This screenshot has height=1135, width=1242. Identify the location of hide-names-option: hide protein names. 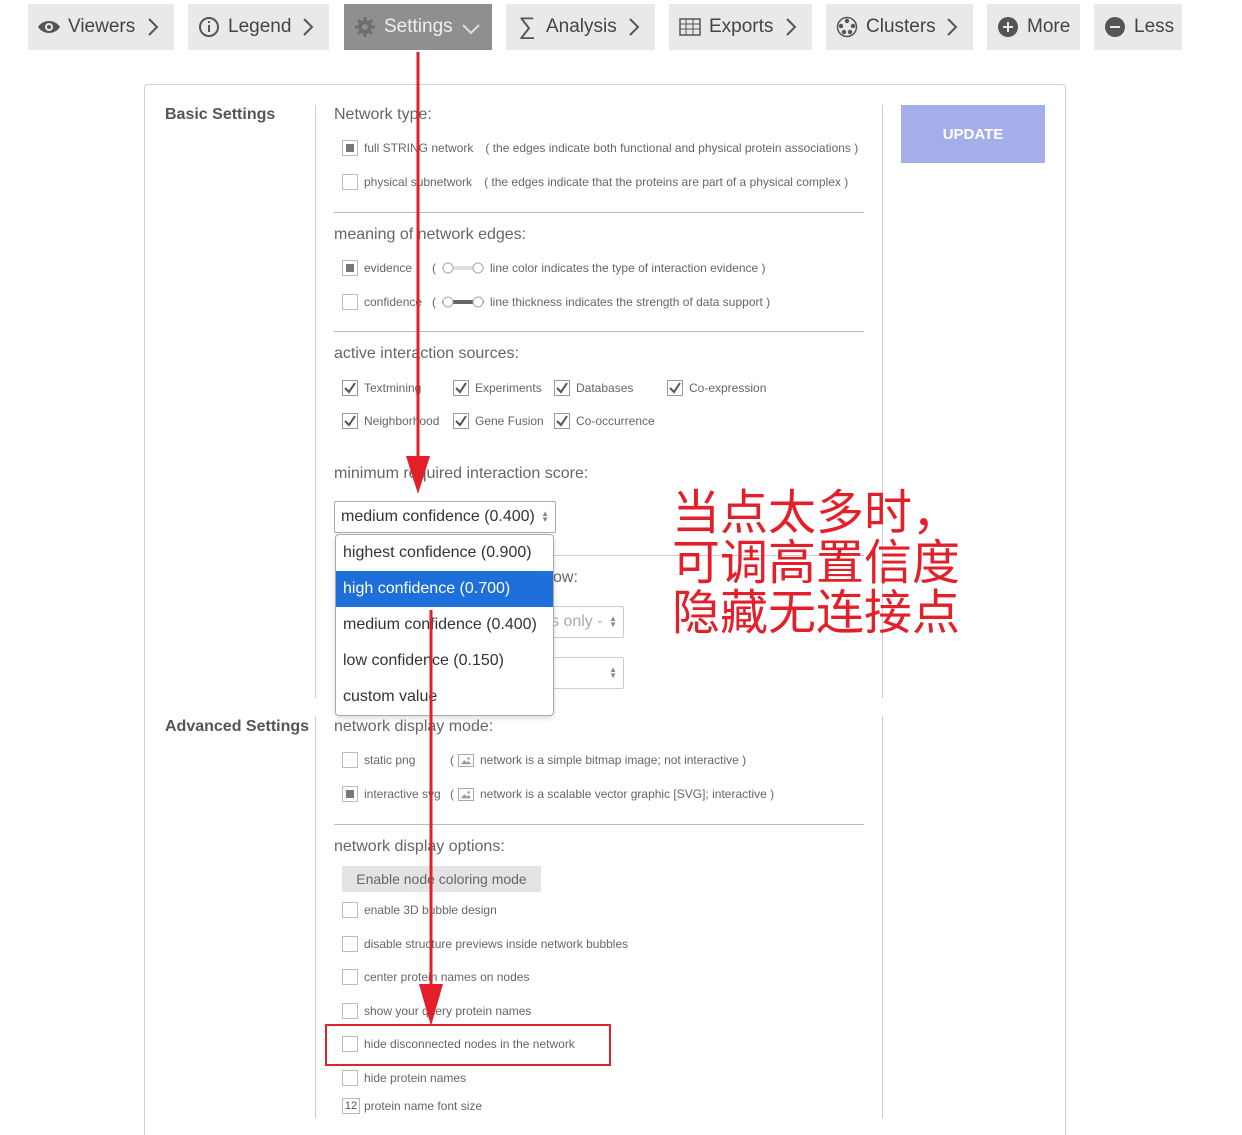
(404, 1078).